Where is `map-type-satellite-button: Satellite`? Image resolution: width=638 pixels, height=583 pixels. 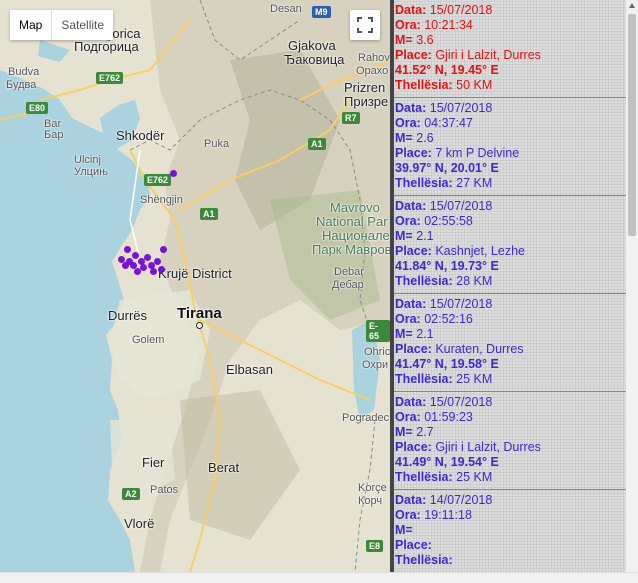
map-type-satellite-button: Satellite is located at coordinates (82, 25).